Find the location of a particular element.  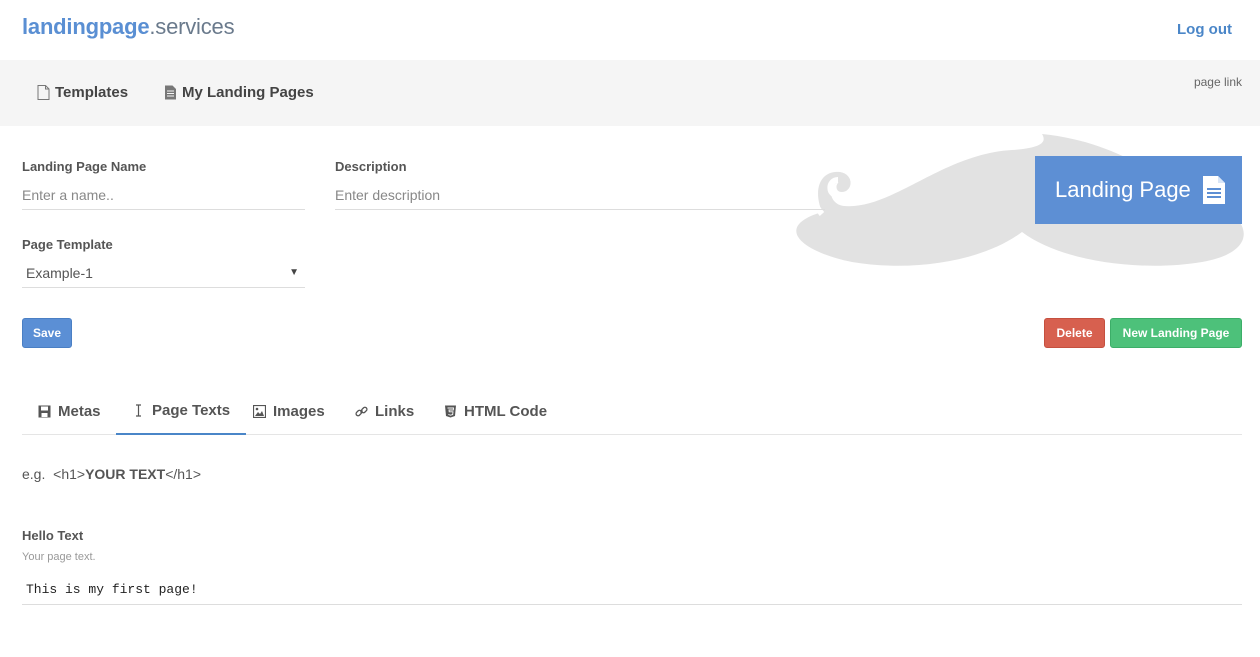

hello-text-help: Your page text. is located at coordinates (59, 557).